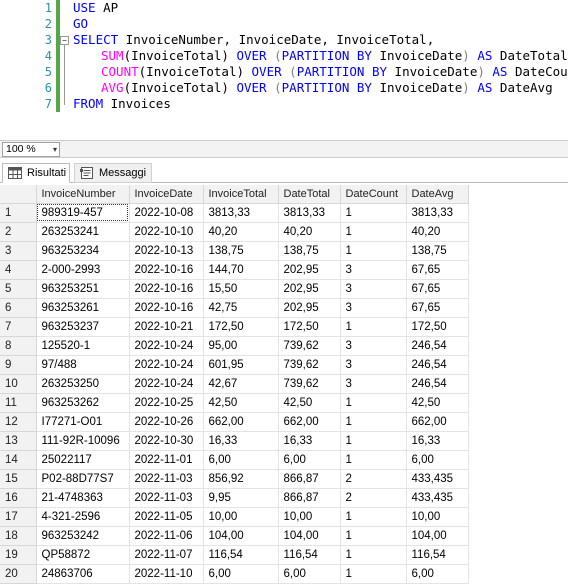 This screenshot has width=568, height=586. I want to click on grid-cell: 24863706, so click(83, 574).